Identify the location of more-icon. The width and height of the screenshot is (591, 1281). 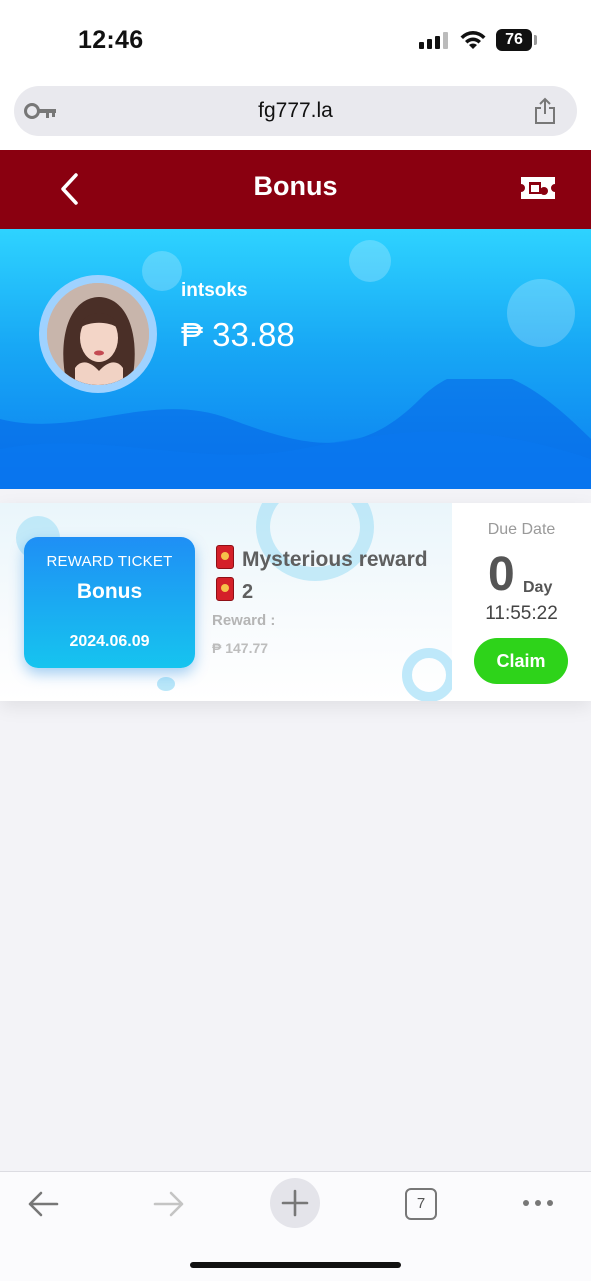
(538, 1203).